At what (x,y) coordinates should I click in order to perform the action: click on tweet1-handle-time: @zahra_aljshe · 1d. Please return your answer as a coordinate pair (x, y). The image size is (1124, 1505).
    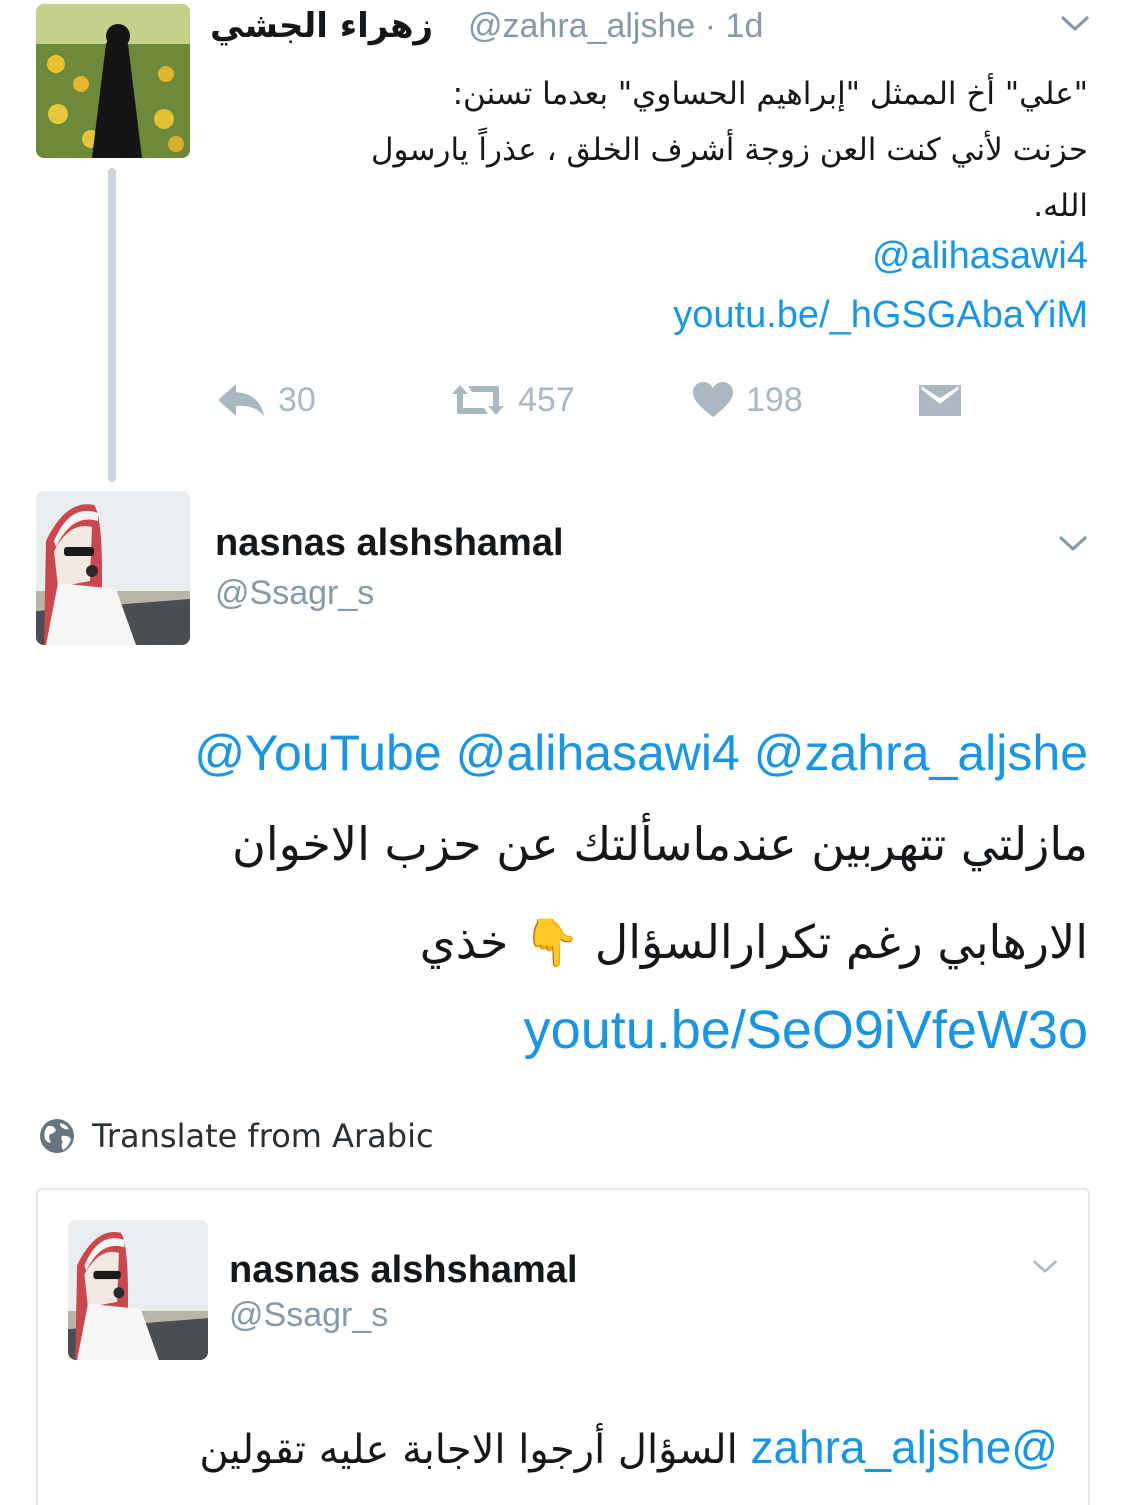
    Looking at the image, I should click on (615, 26).